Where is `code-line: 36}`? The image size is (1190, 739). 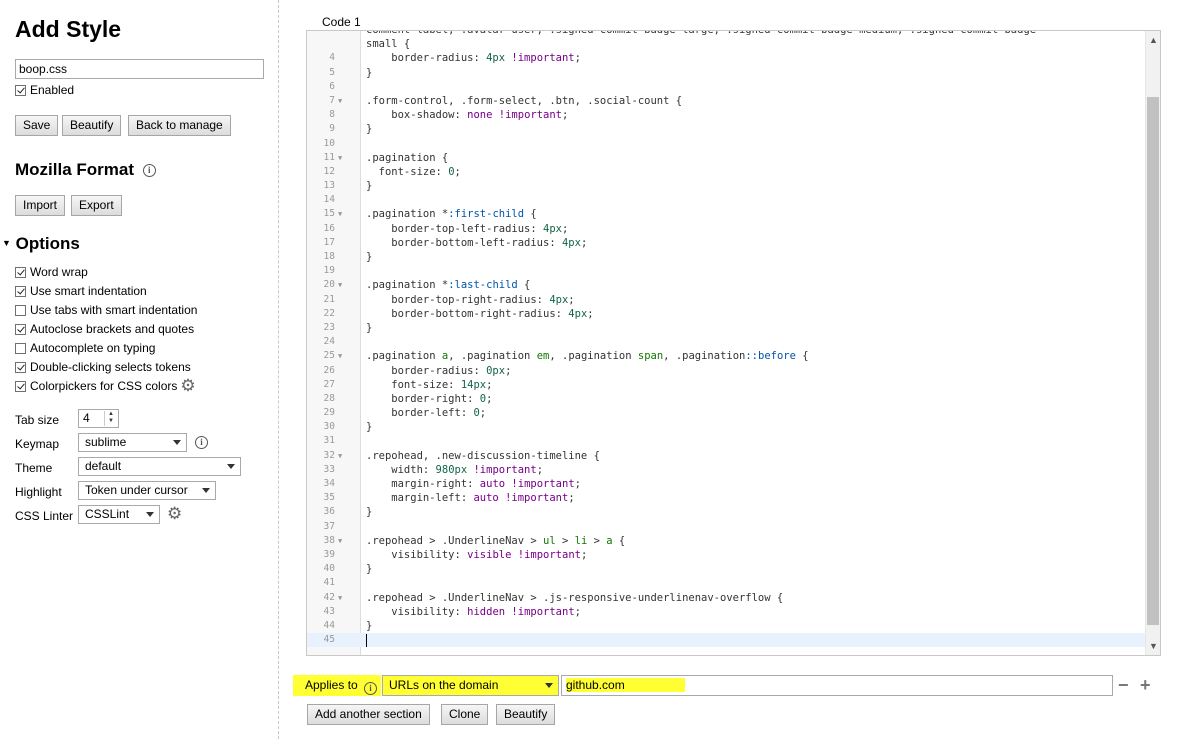 code-line: 36} is located at coordinates (726, 512).